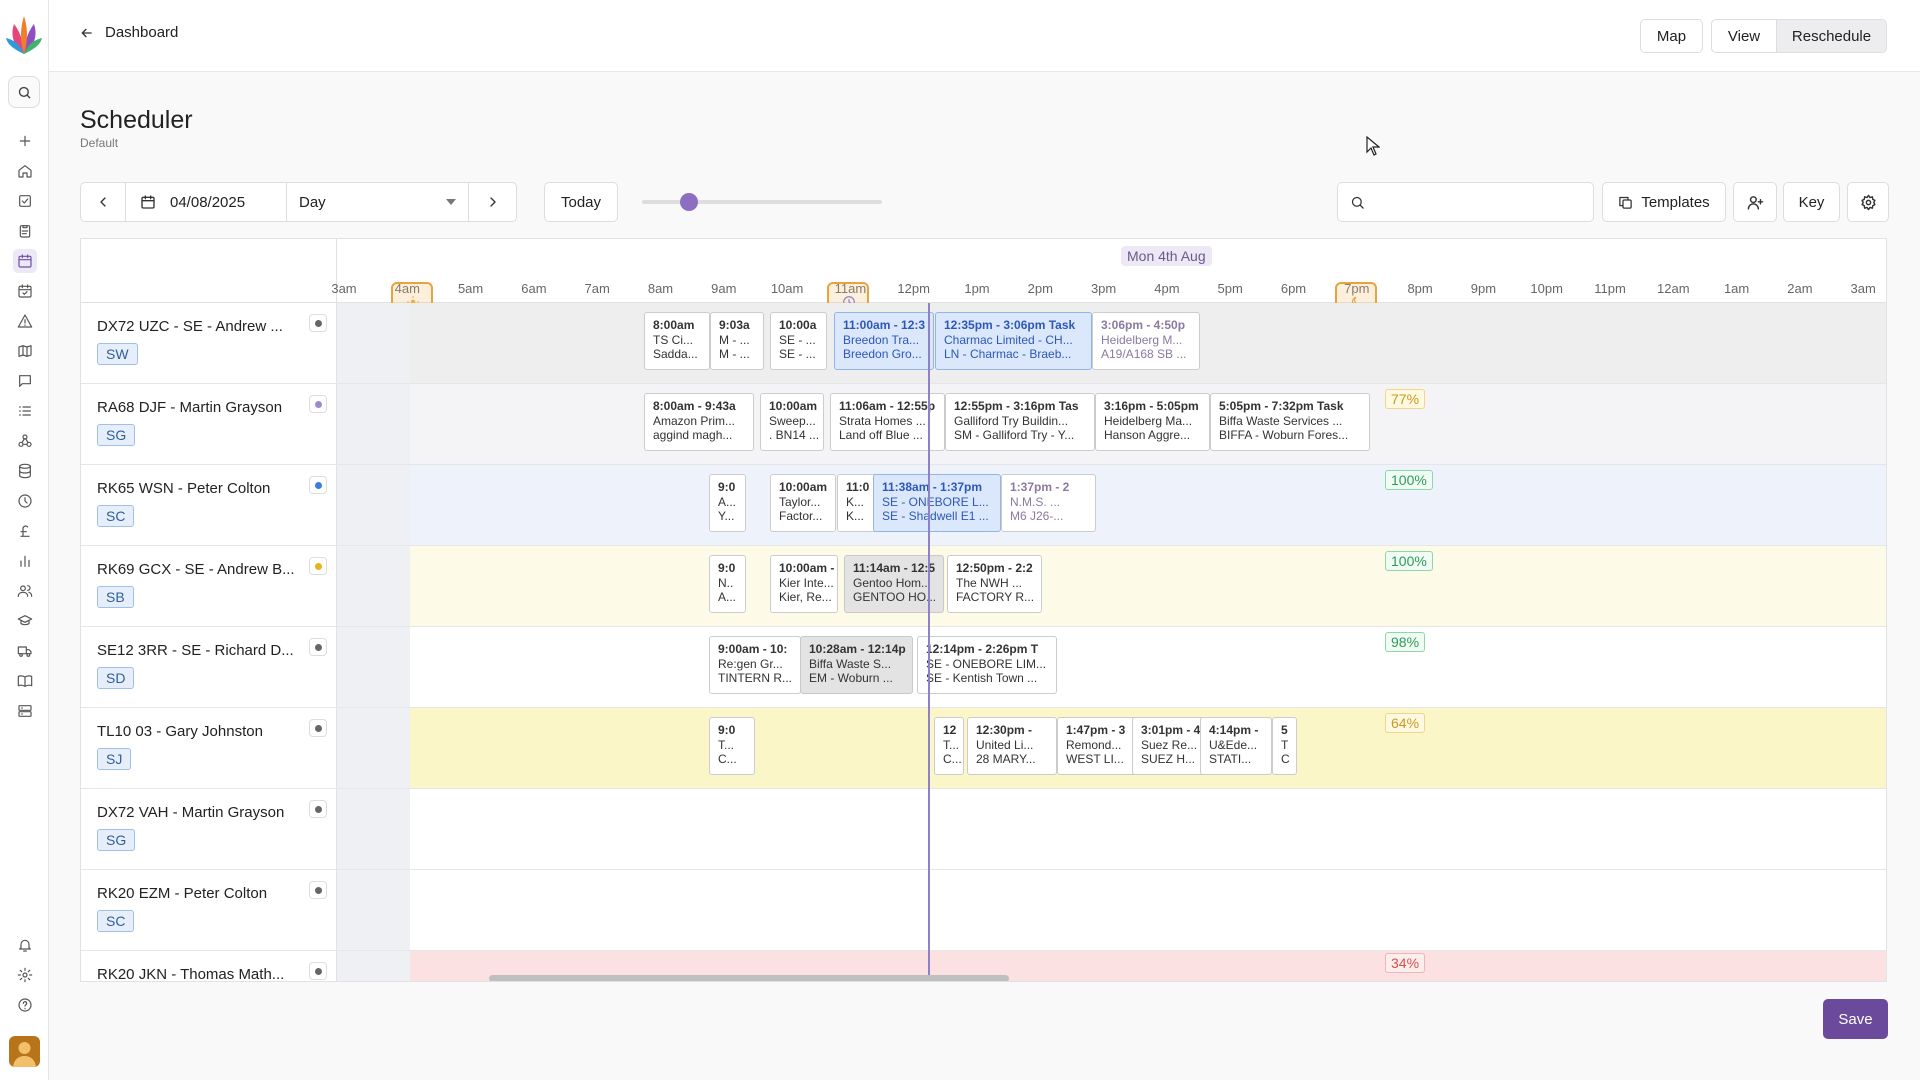 The image size is (1920, 1080). I want to click on bar-chart-icon, so click(25, 561).